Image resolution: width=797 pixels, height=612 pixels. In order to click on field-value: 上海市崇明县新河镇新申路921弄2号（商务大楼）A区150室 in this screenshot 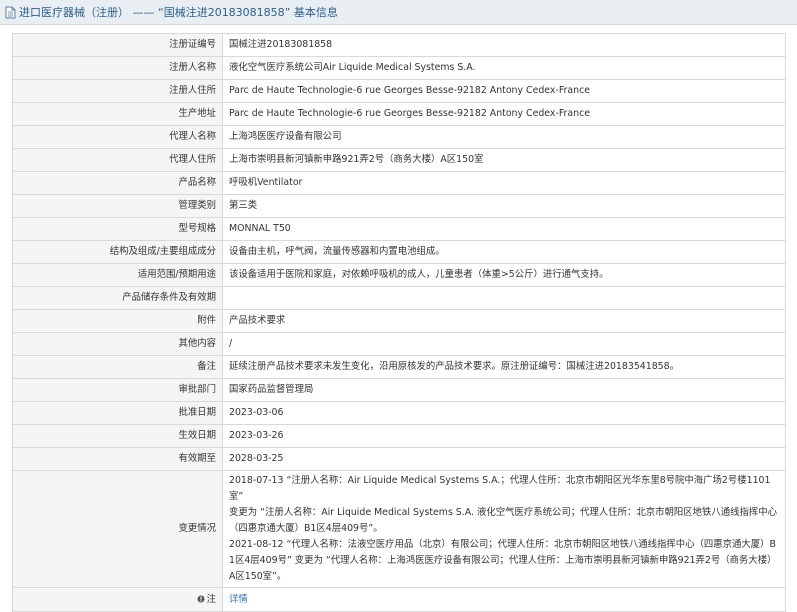, I will do `click(504, 160)`.